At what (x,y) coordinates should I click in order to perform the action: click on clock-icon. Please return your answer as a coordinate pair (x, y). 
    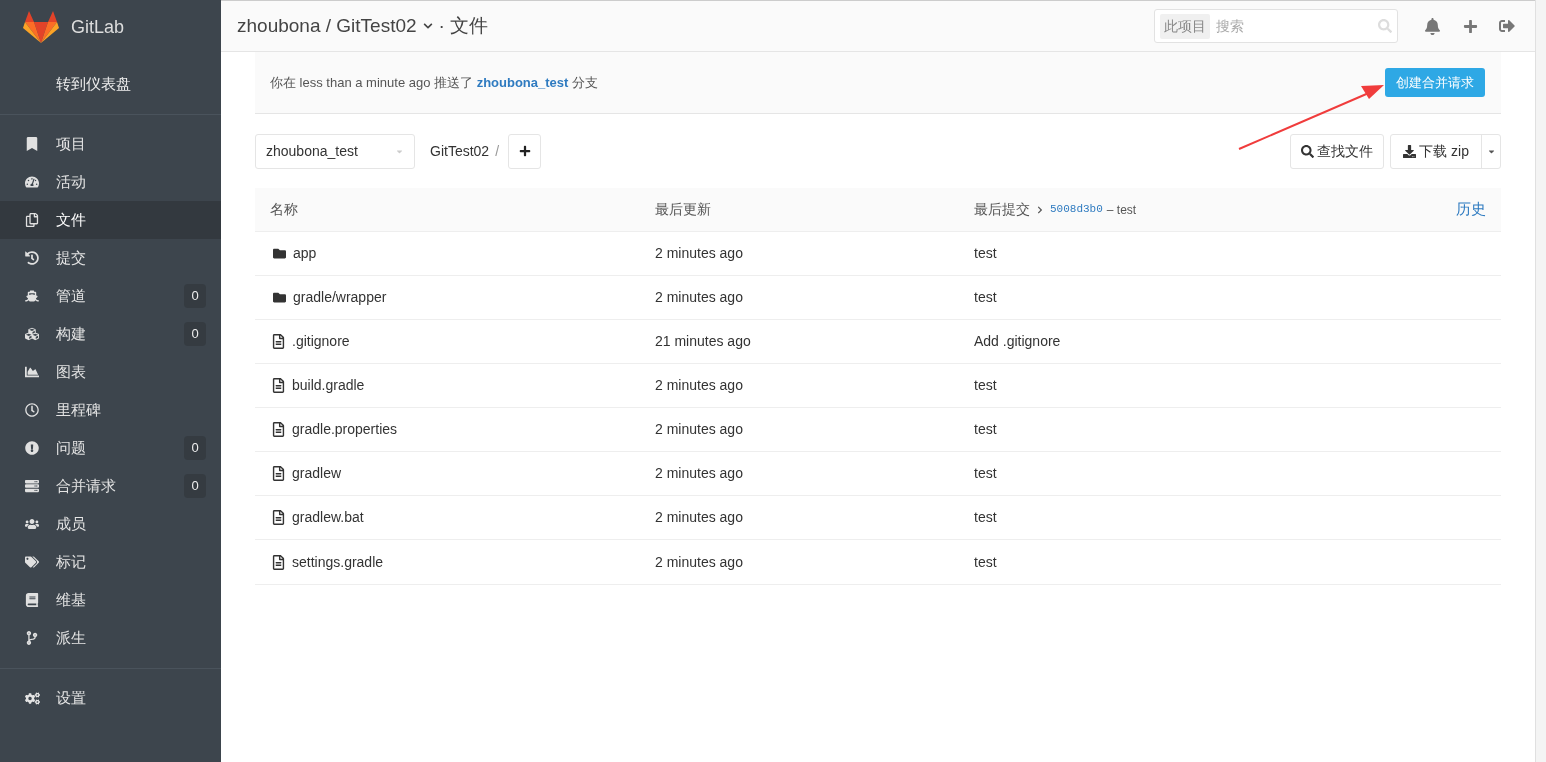
    Looking at the image, I should click on (32, 410).